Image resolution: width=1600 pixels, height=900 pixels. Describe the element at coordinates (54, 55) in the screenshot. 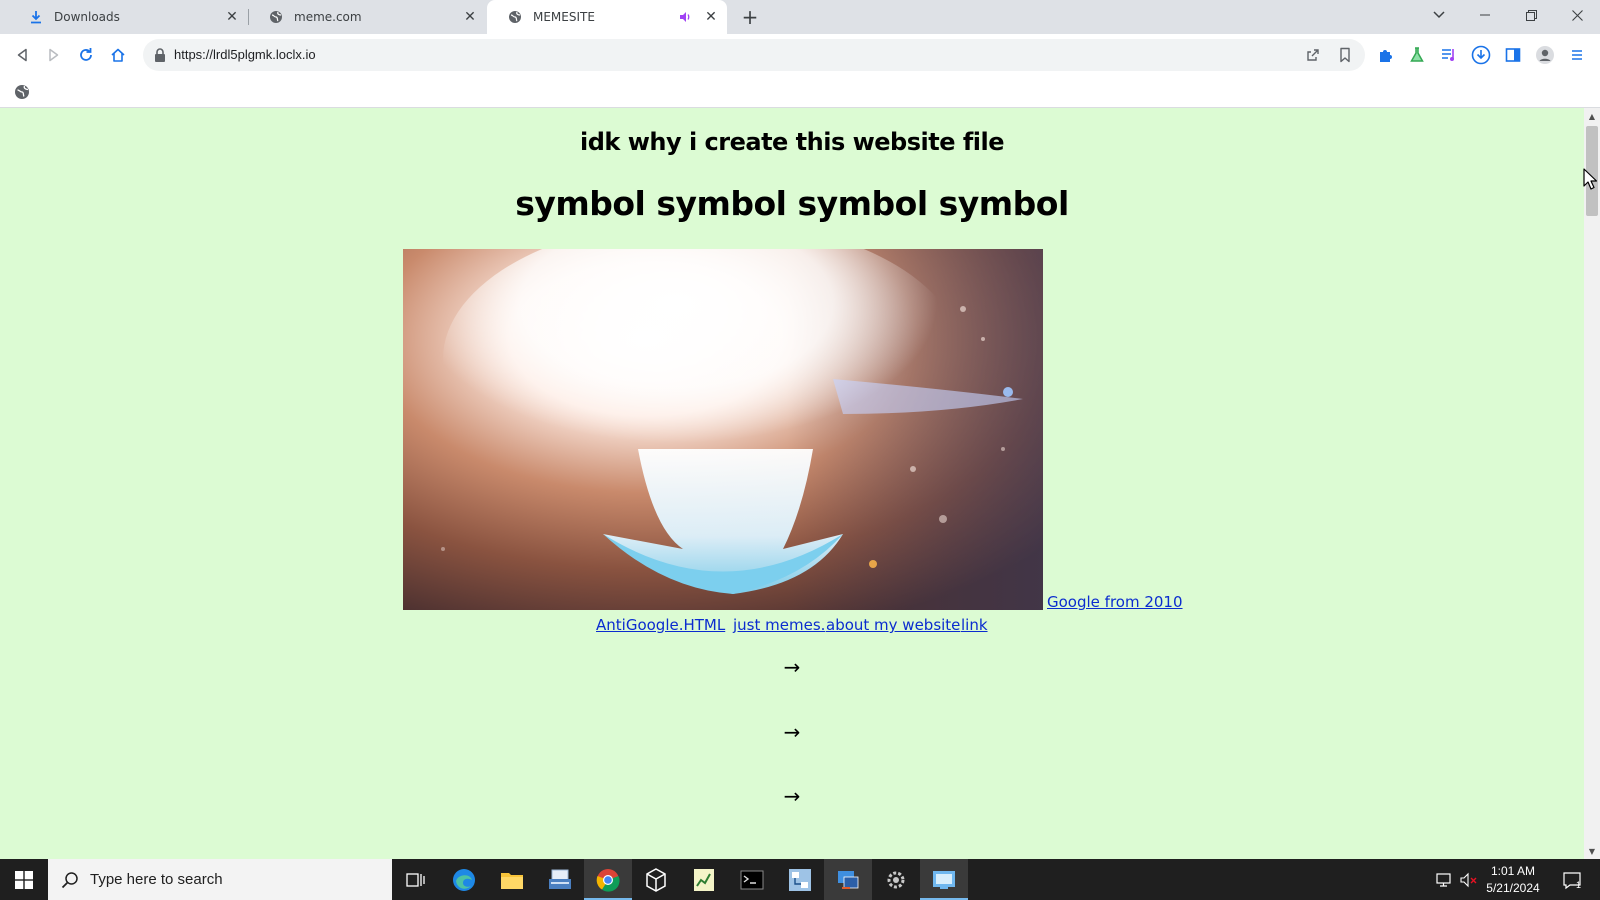

I see `forward-icon` at that location.